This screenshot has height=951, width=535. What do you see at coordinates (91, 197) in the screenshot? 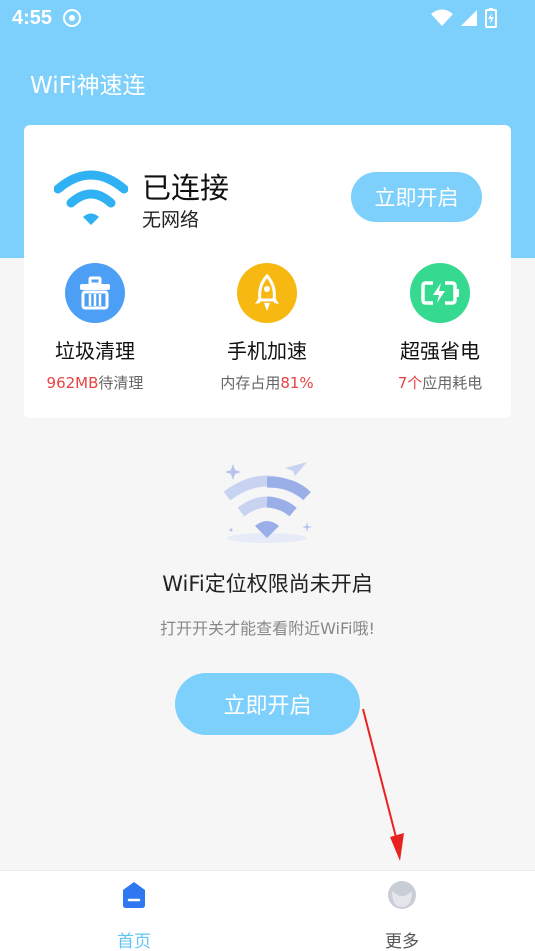
I see `wifi-icon` at bounding box center [91, 197].